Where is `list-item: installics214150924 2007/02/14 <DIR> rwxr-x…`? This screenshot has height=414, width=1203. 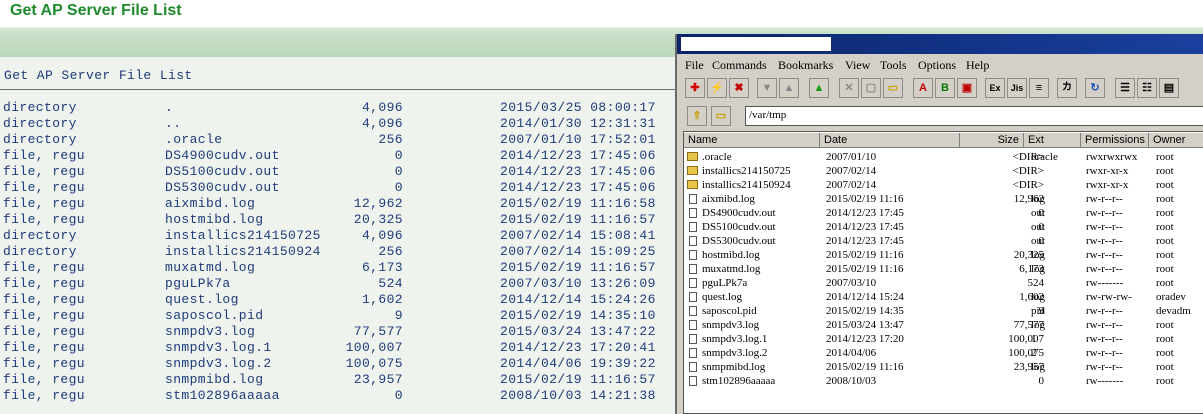
list-item: installics214150924 2007/02/14 <DIR> rwxr-x… is located at coordinates (943, 186).